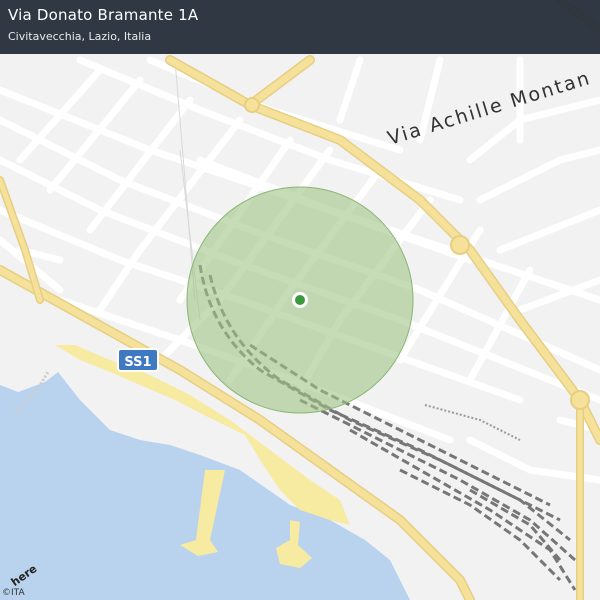 Image resolution: width=600 pixels, height=600 pixels. Describe the element at coordinates (460, 245) in the screenshot. I see `roundabout` at that location.